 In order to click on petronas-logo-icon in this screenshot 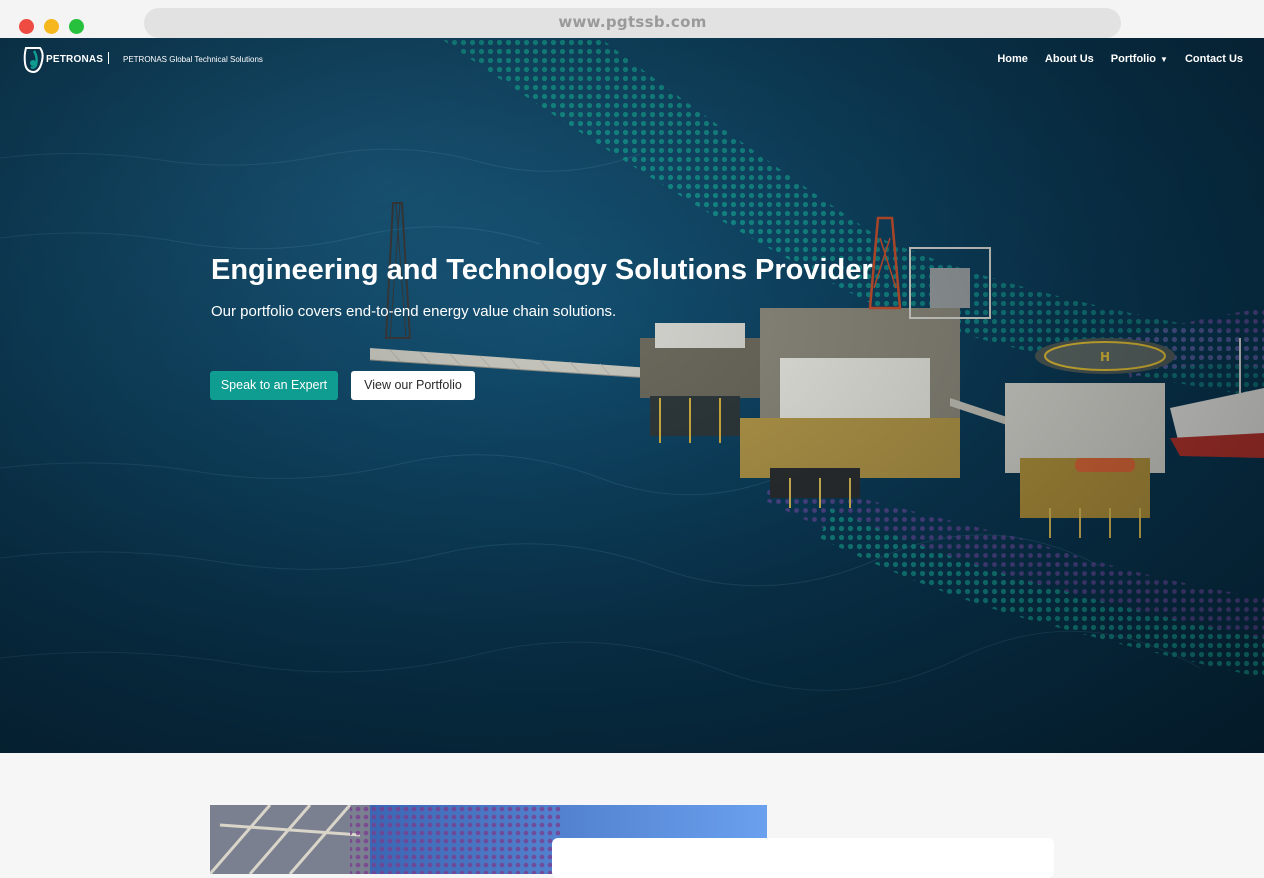, I will do `click(34, 60)`.